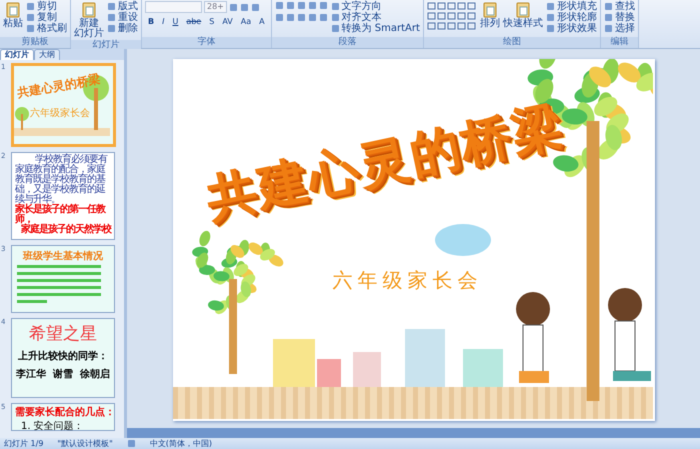 The height and width of the screenshot is (449, 700). I want to click on group-label: 绘图, so click(512, 42).